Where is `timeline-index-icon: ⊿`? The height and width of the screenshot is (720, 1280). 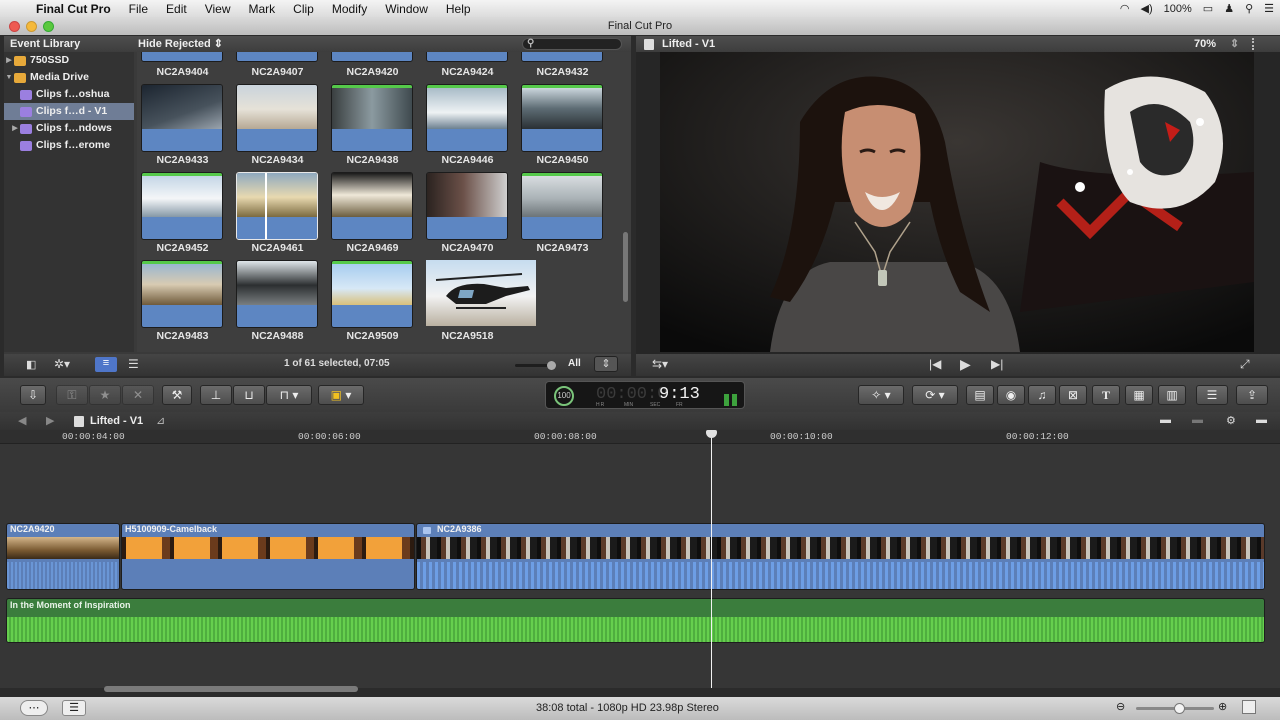
timeline-index-icon: ⊿ is located at coordinates (160, 420).